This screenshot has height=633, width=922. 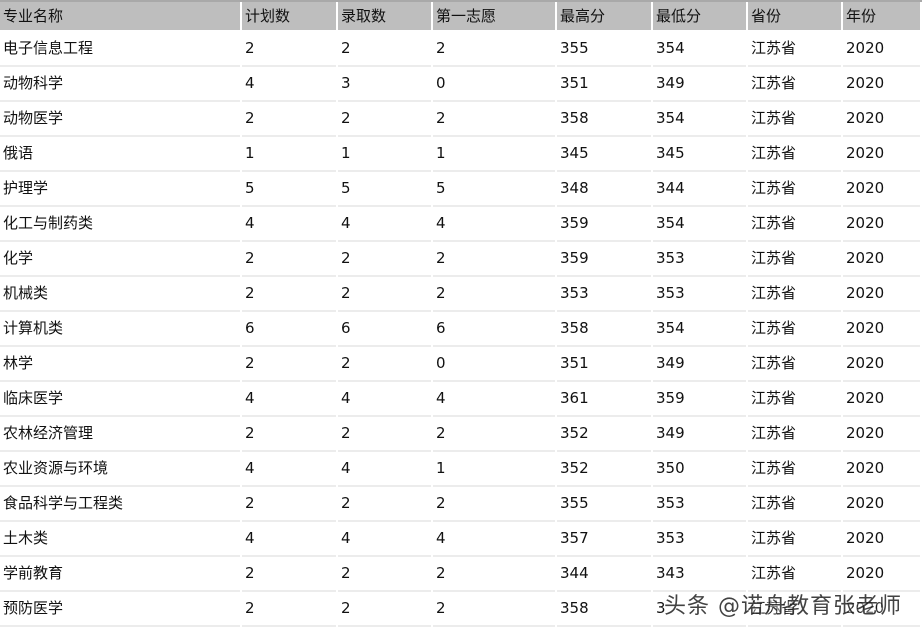 I want to click on cell-major-name: 农业资源与环境, so click(x=120, y=469).